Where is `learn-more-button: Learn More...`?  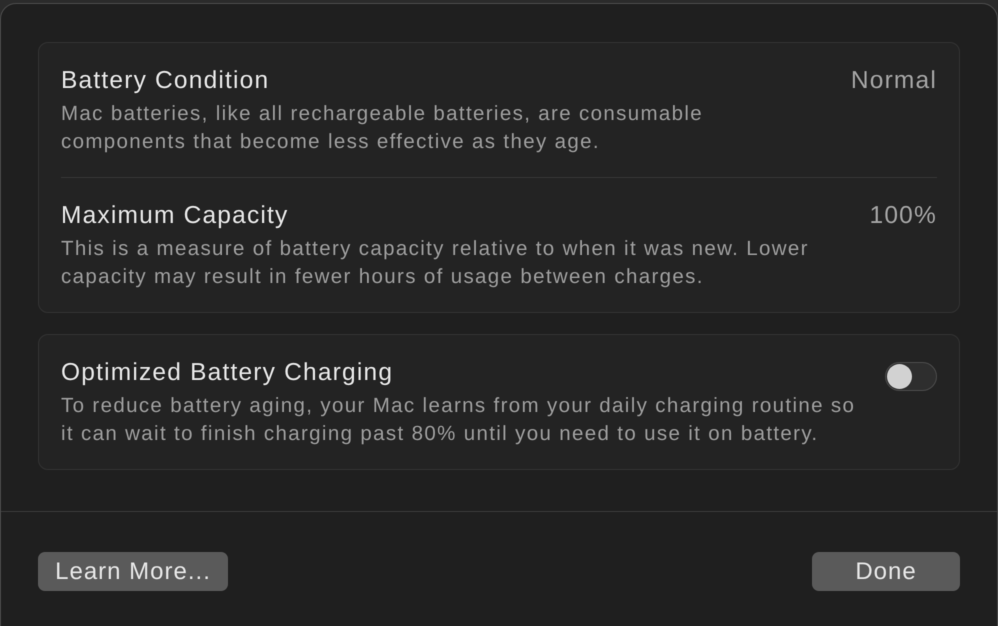
learn-more-button: Learn More... is located at coordinates (133, 571).